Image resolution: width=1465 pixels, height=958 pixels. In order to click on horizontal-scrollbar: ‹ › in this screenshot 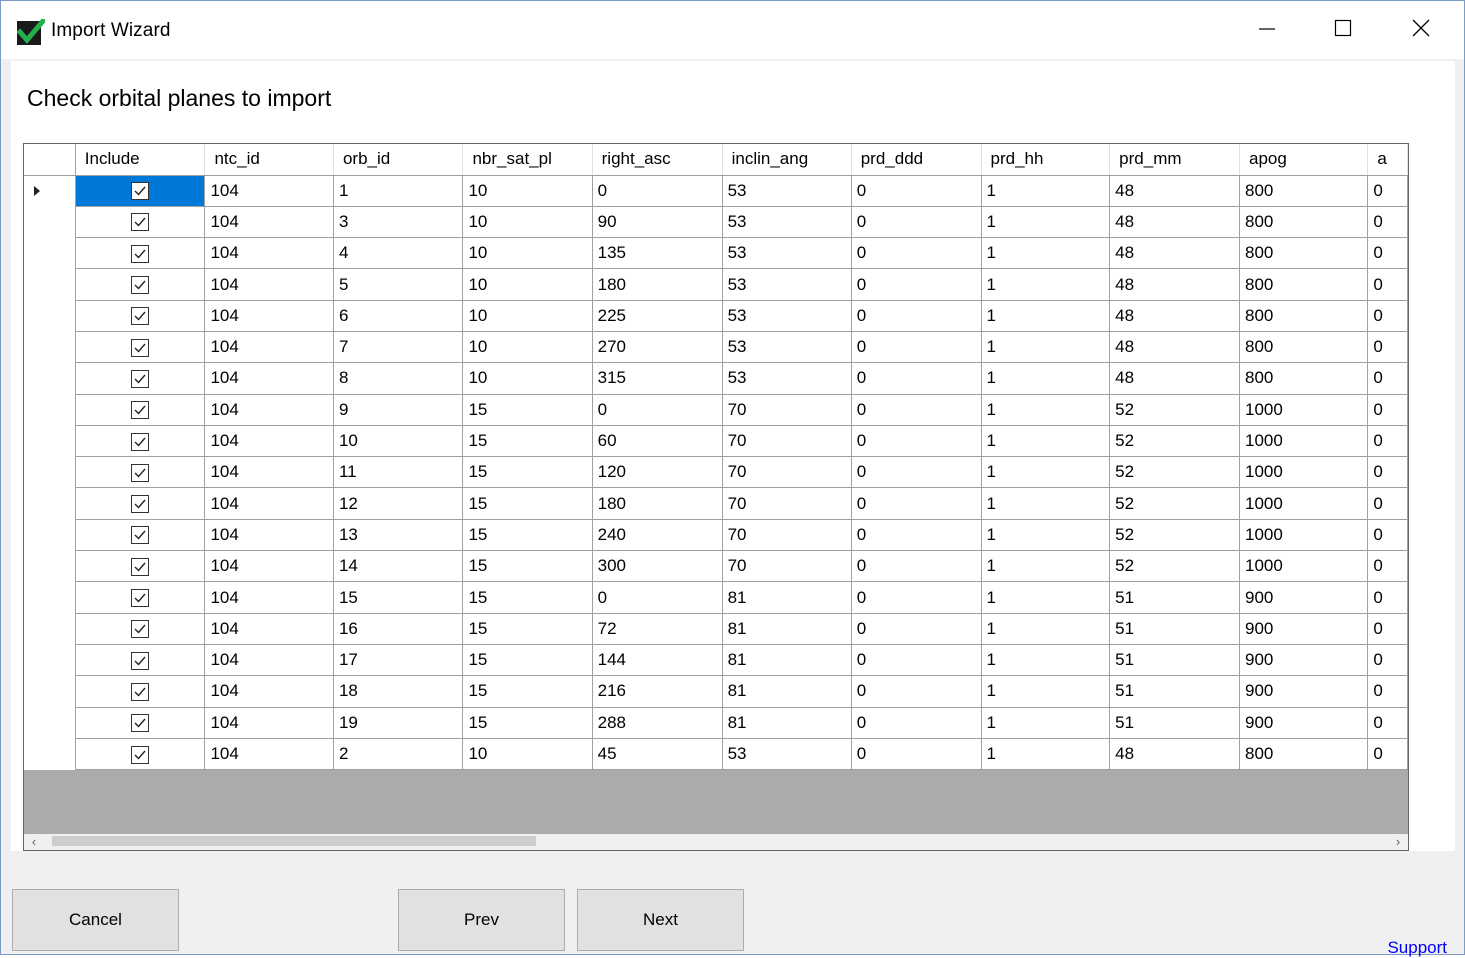, I will do `click(716, 842)`.